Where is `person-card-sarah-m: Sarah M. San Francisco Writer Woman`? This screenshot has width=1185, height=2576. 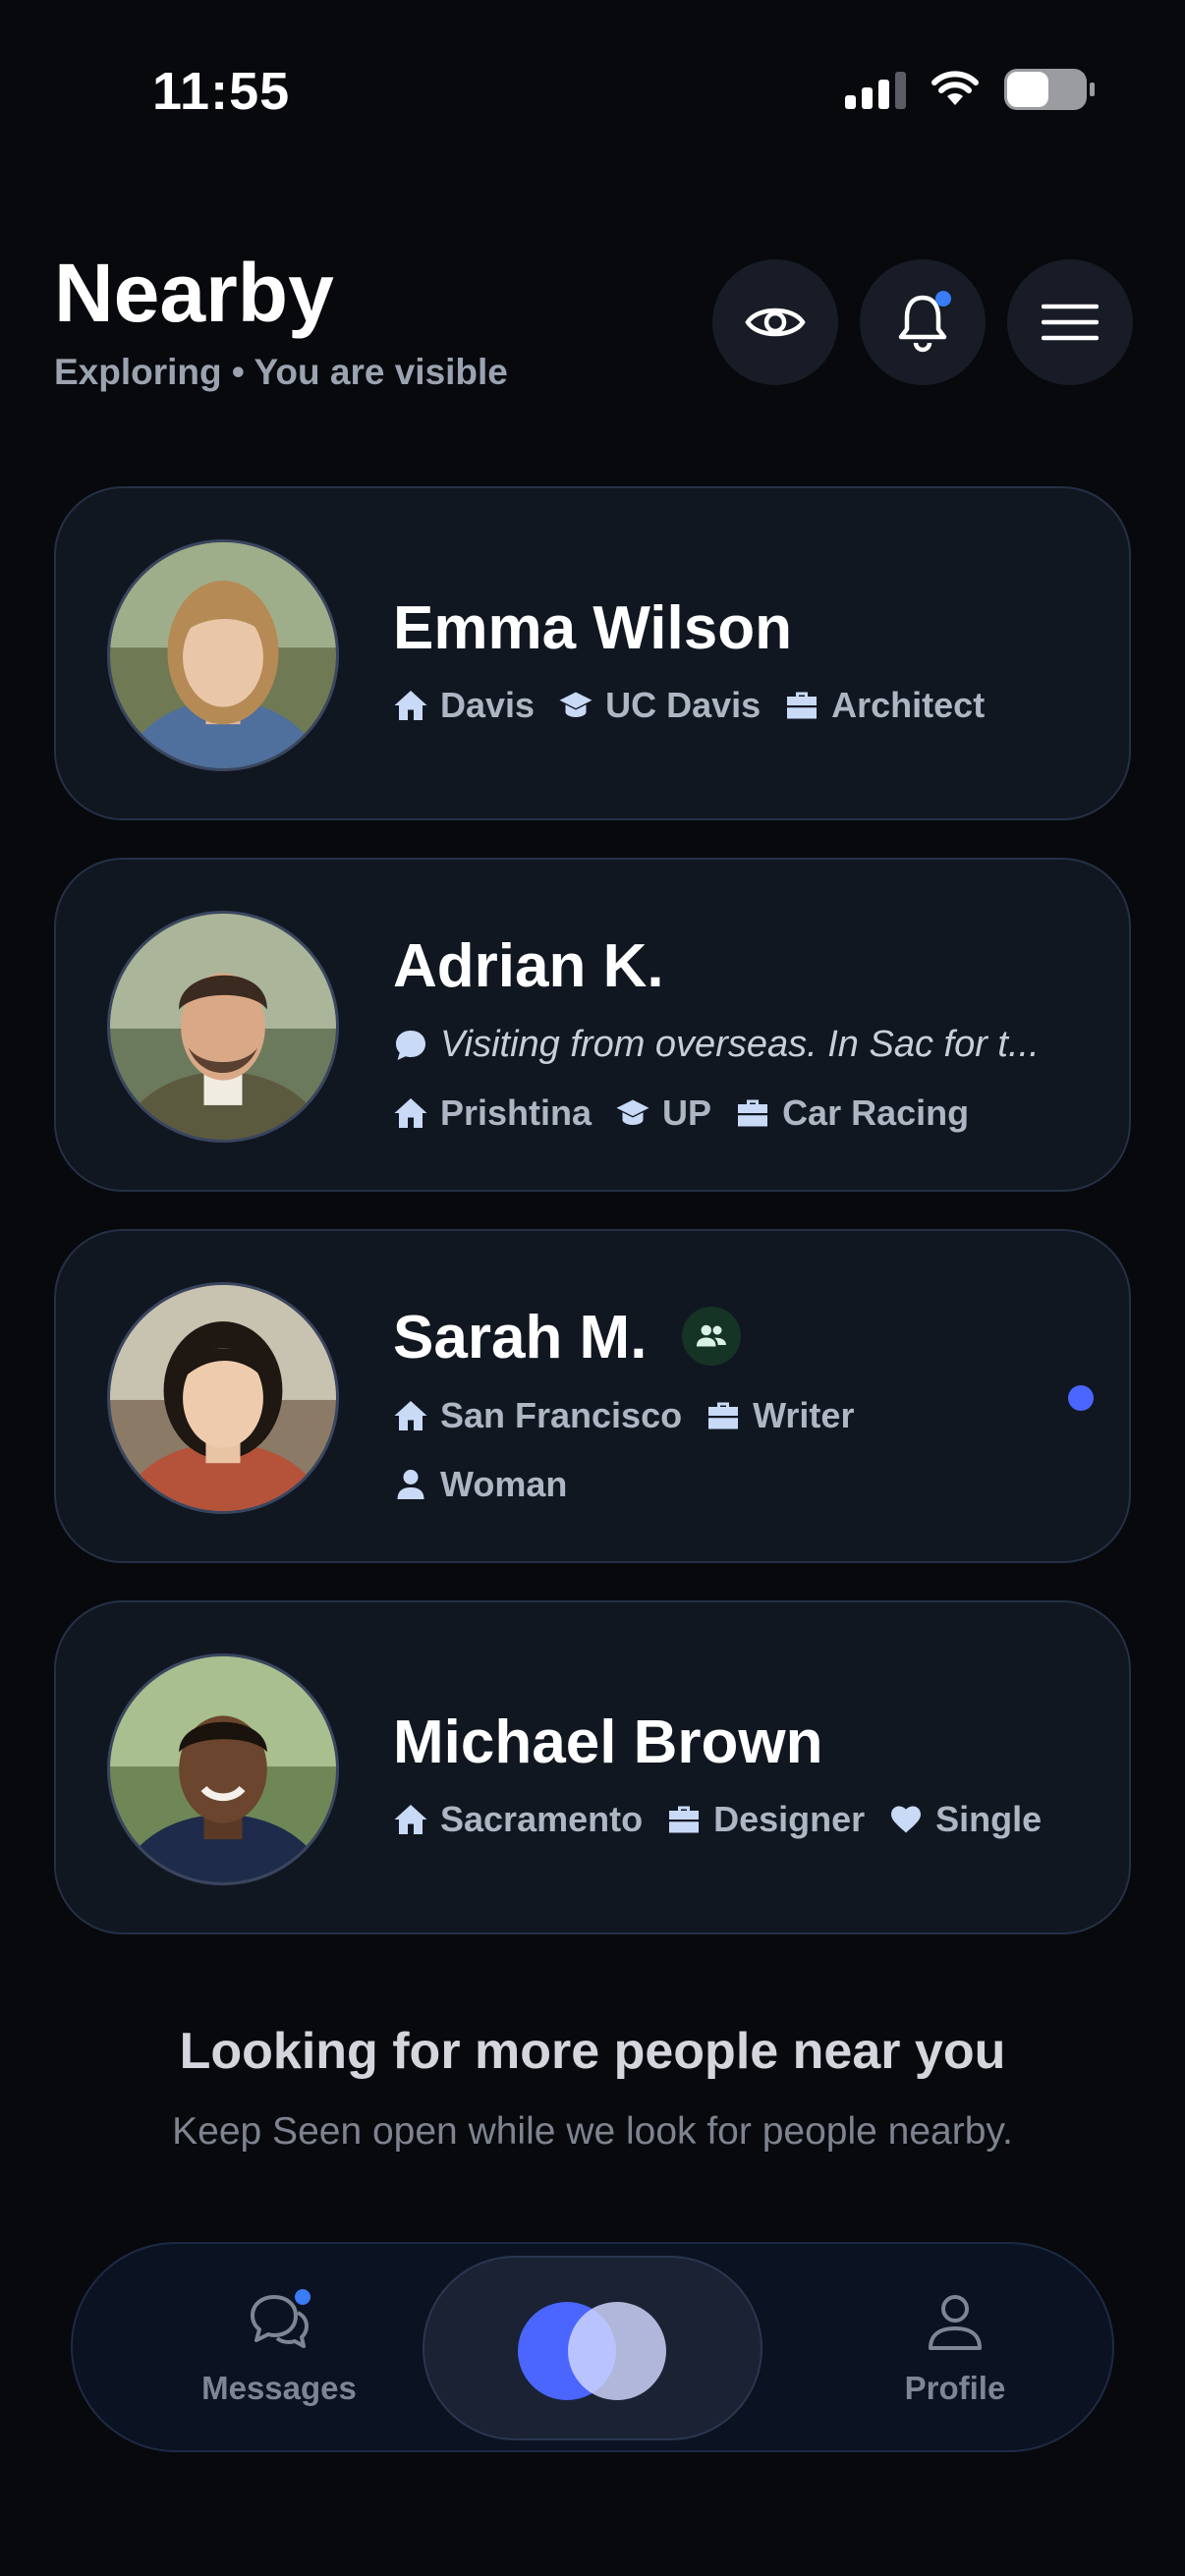
person-card-sarah-m: Sarah M. San Francisco Writer Woman is located at coordinates (592, 1396).